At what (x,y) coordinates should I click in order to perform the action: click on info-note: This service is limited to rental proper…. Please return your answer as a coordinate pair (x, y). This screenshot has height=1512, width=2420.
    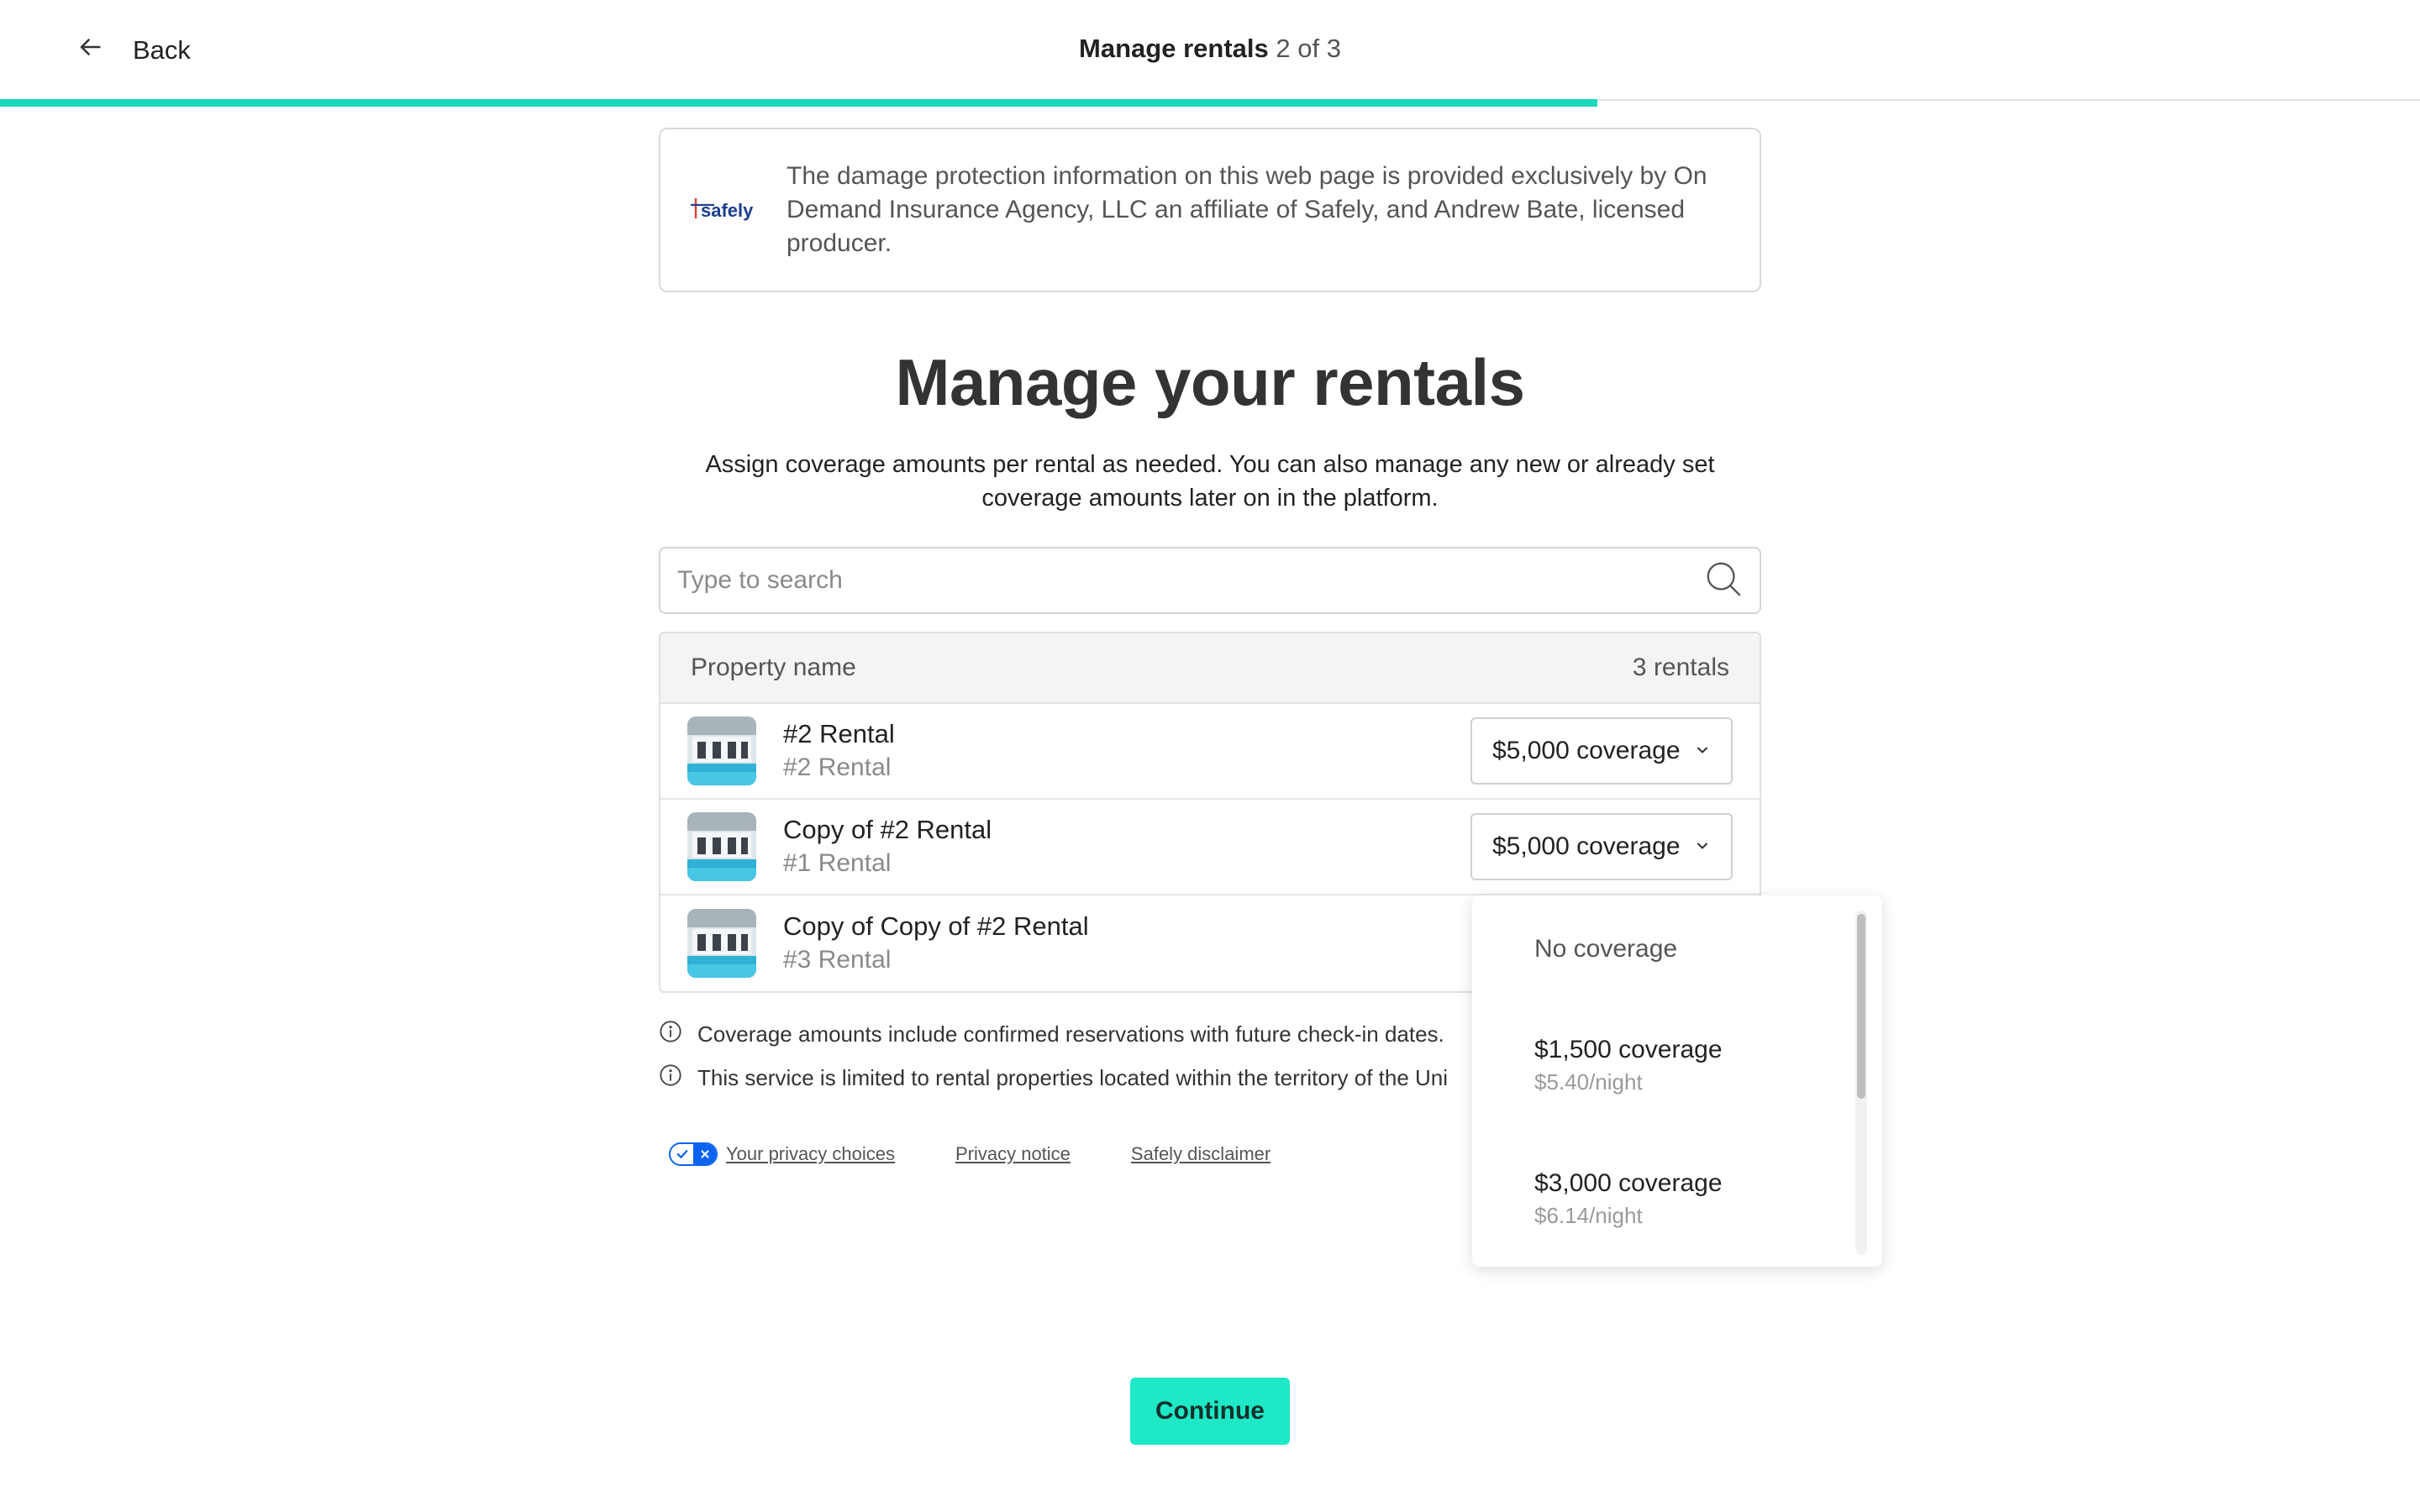
    Looking at the image, I should click on (1053, 1078).